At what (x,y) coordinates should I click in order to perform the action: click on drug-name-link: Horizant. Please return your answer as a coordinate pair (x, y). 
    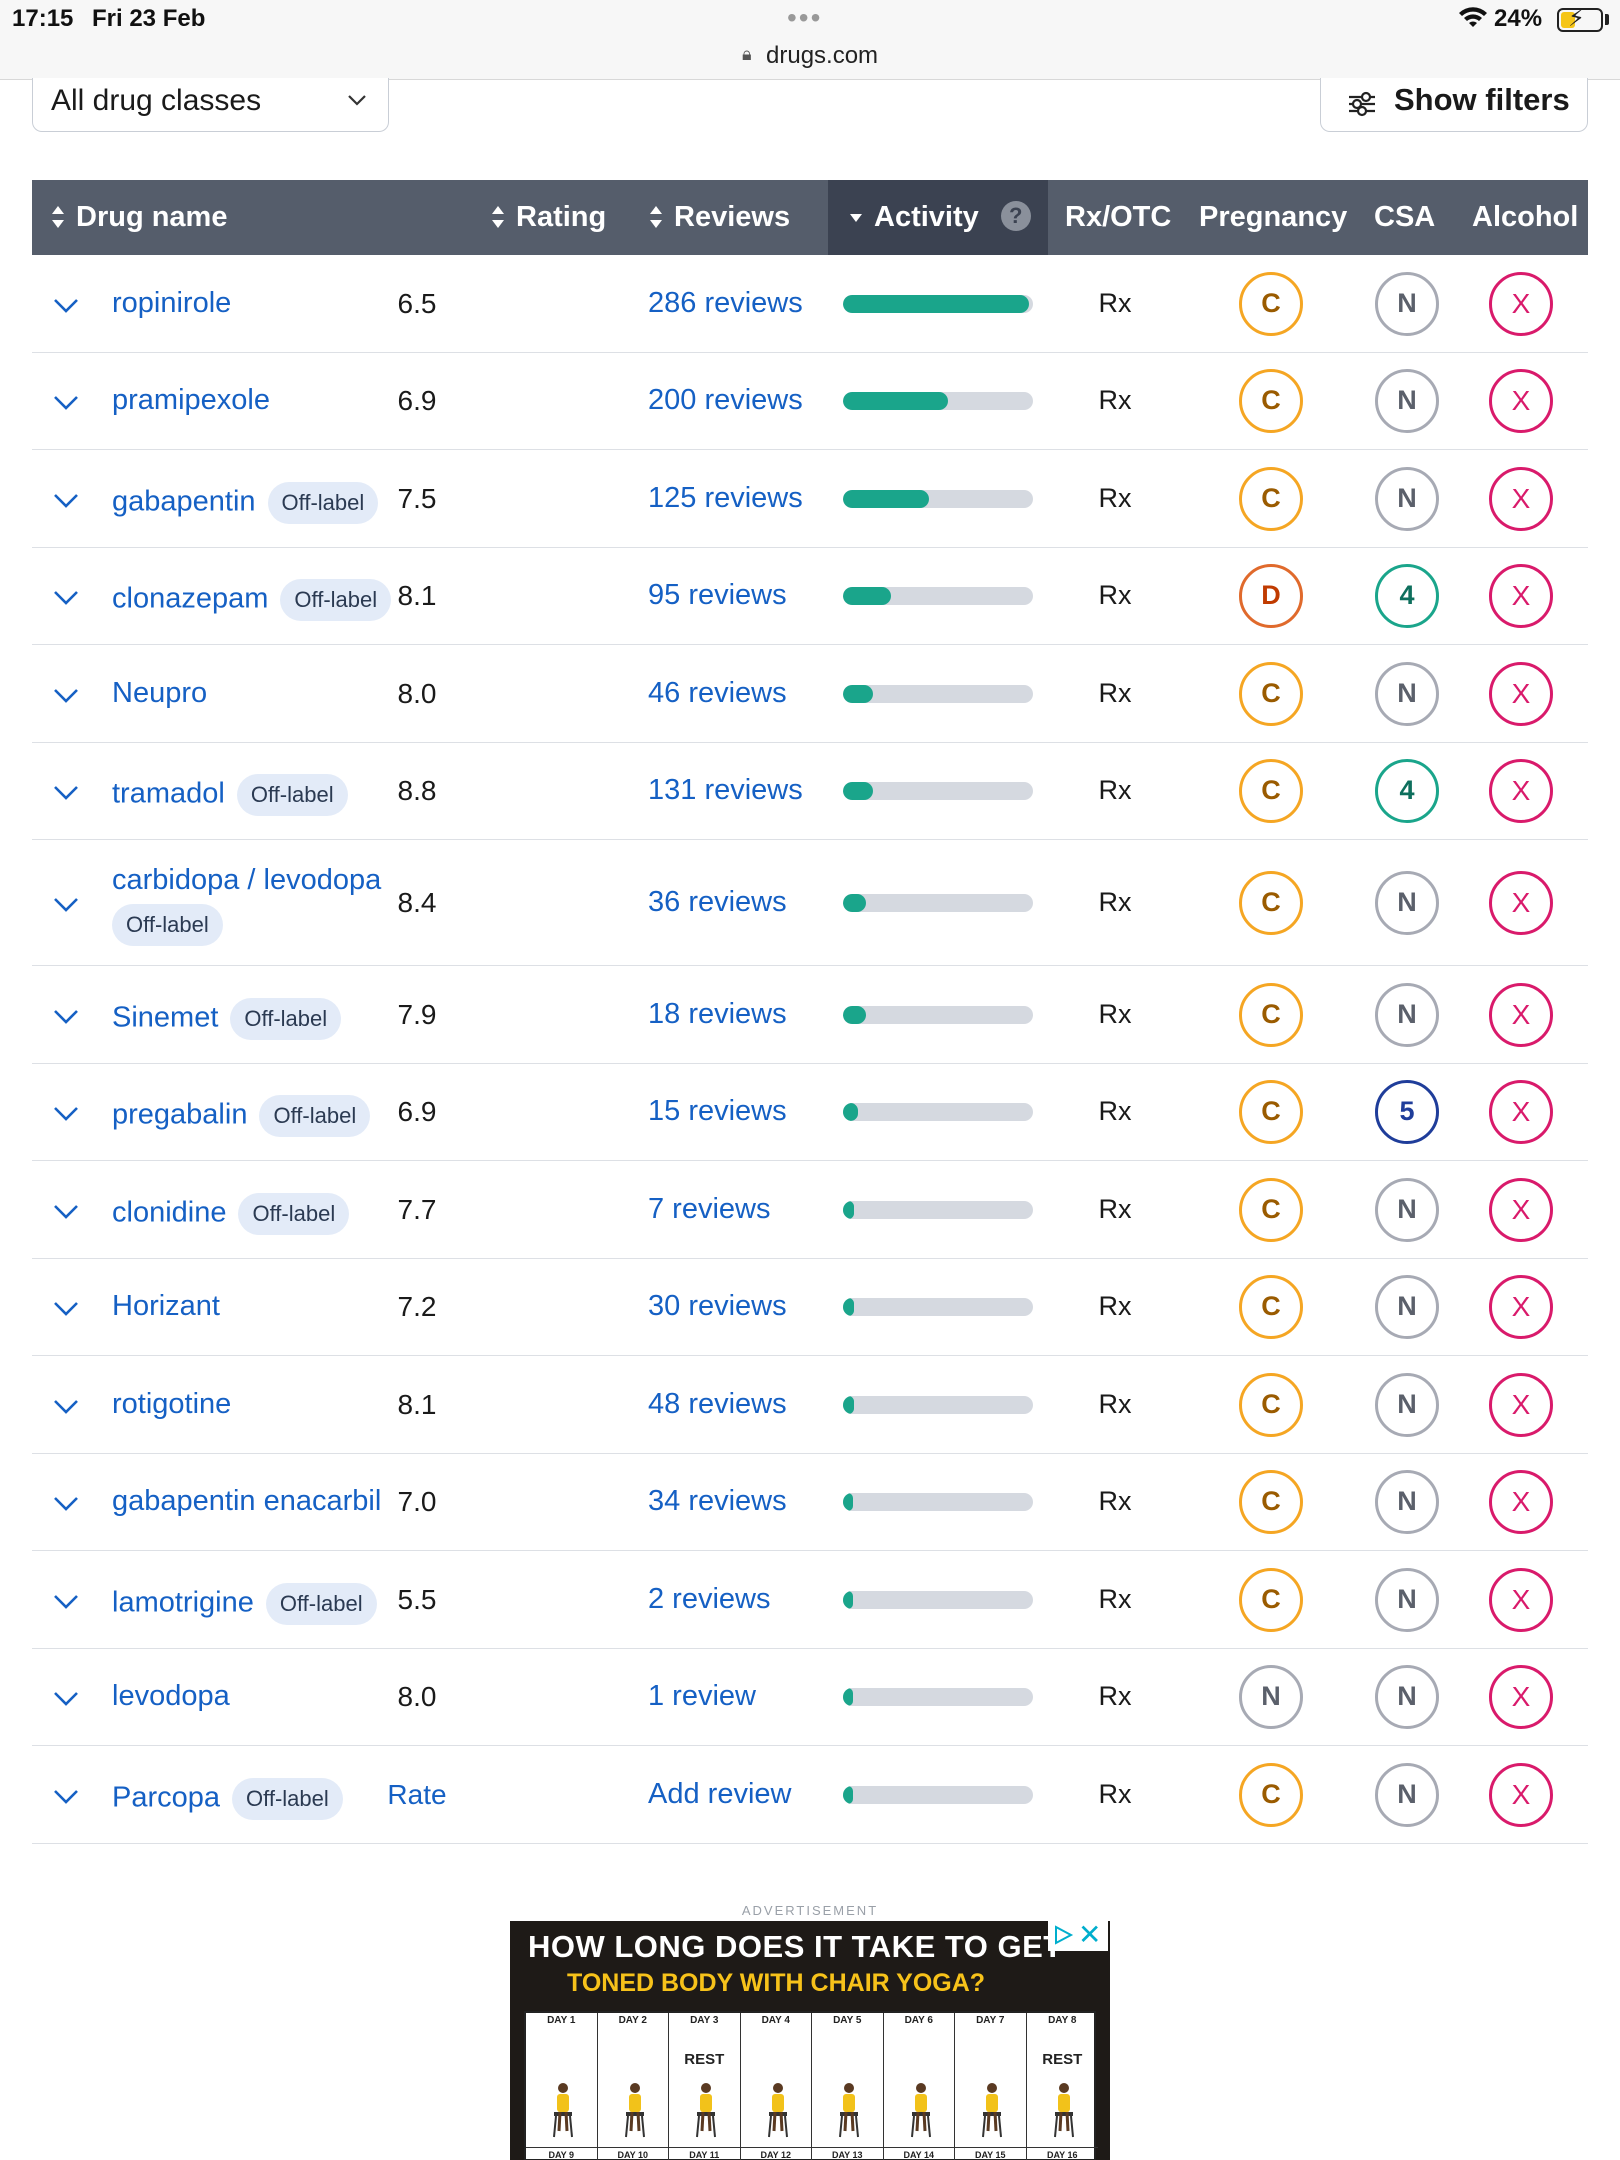
    Looking at the image, I should click on (166, 1306).